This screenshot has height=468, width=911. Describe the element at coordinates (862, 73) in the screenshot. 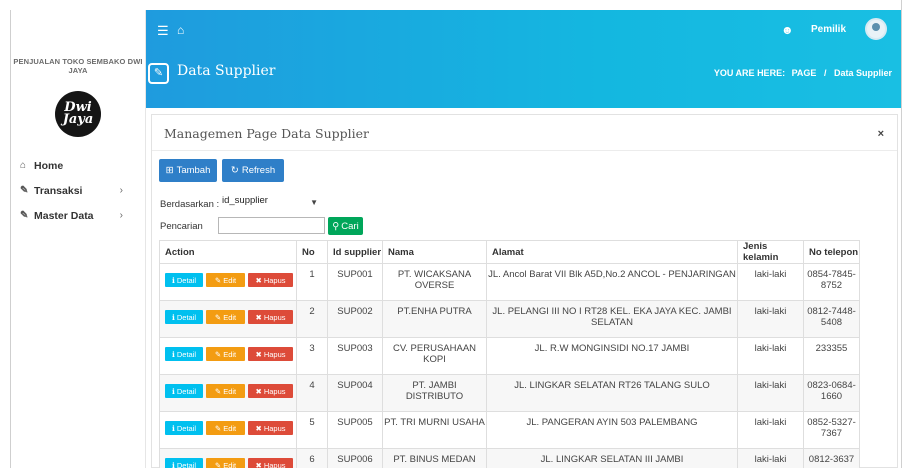

I see `breadcrumb-current: Data Supplier` at that location.